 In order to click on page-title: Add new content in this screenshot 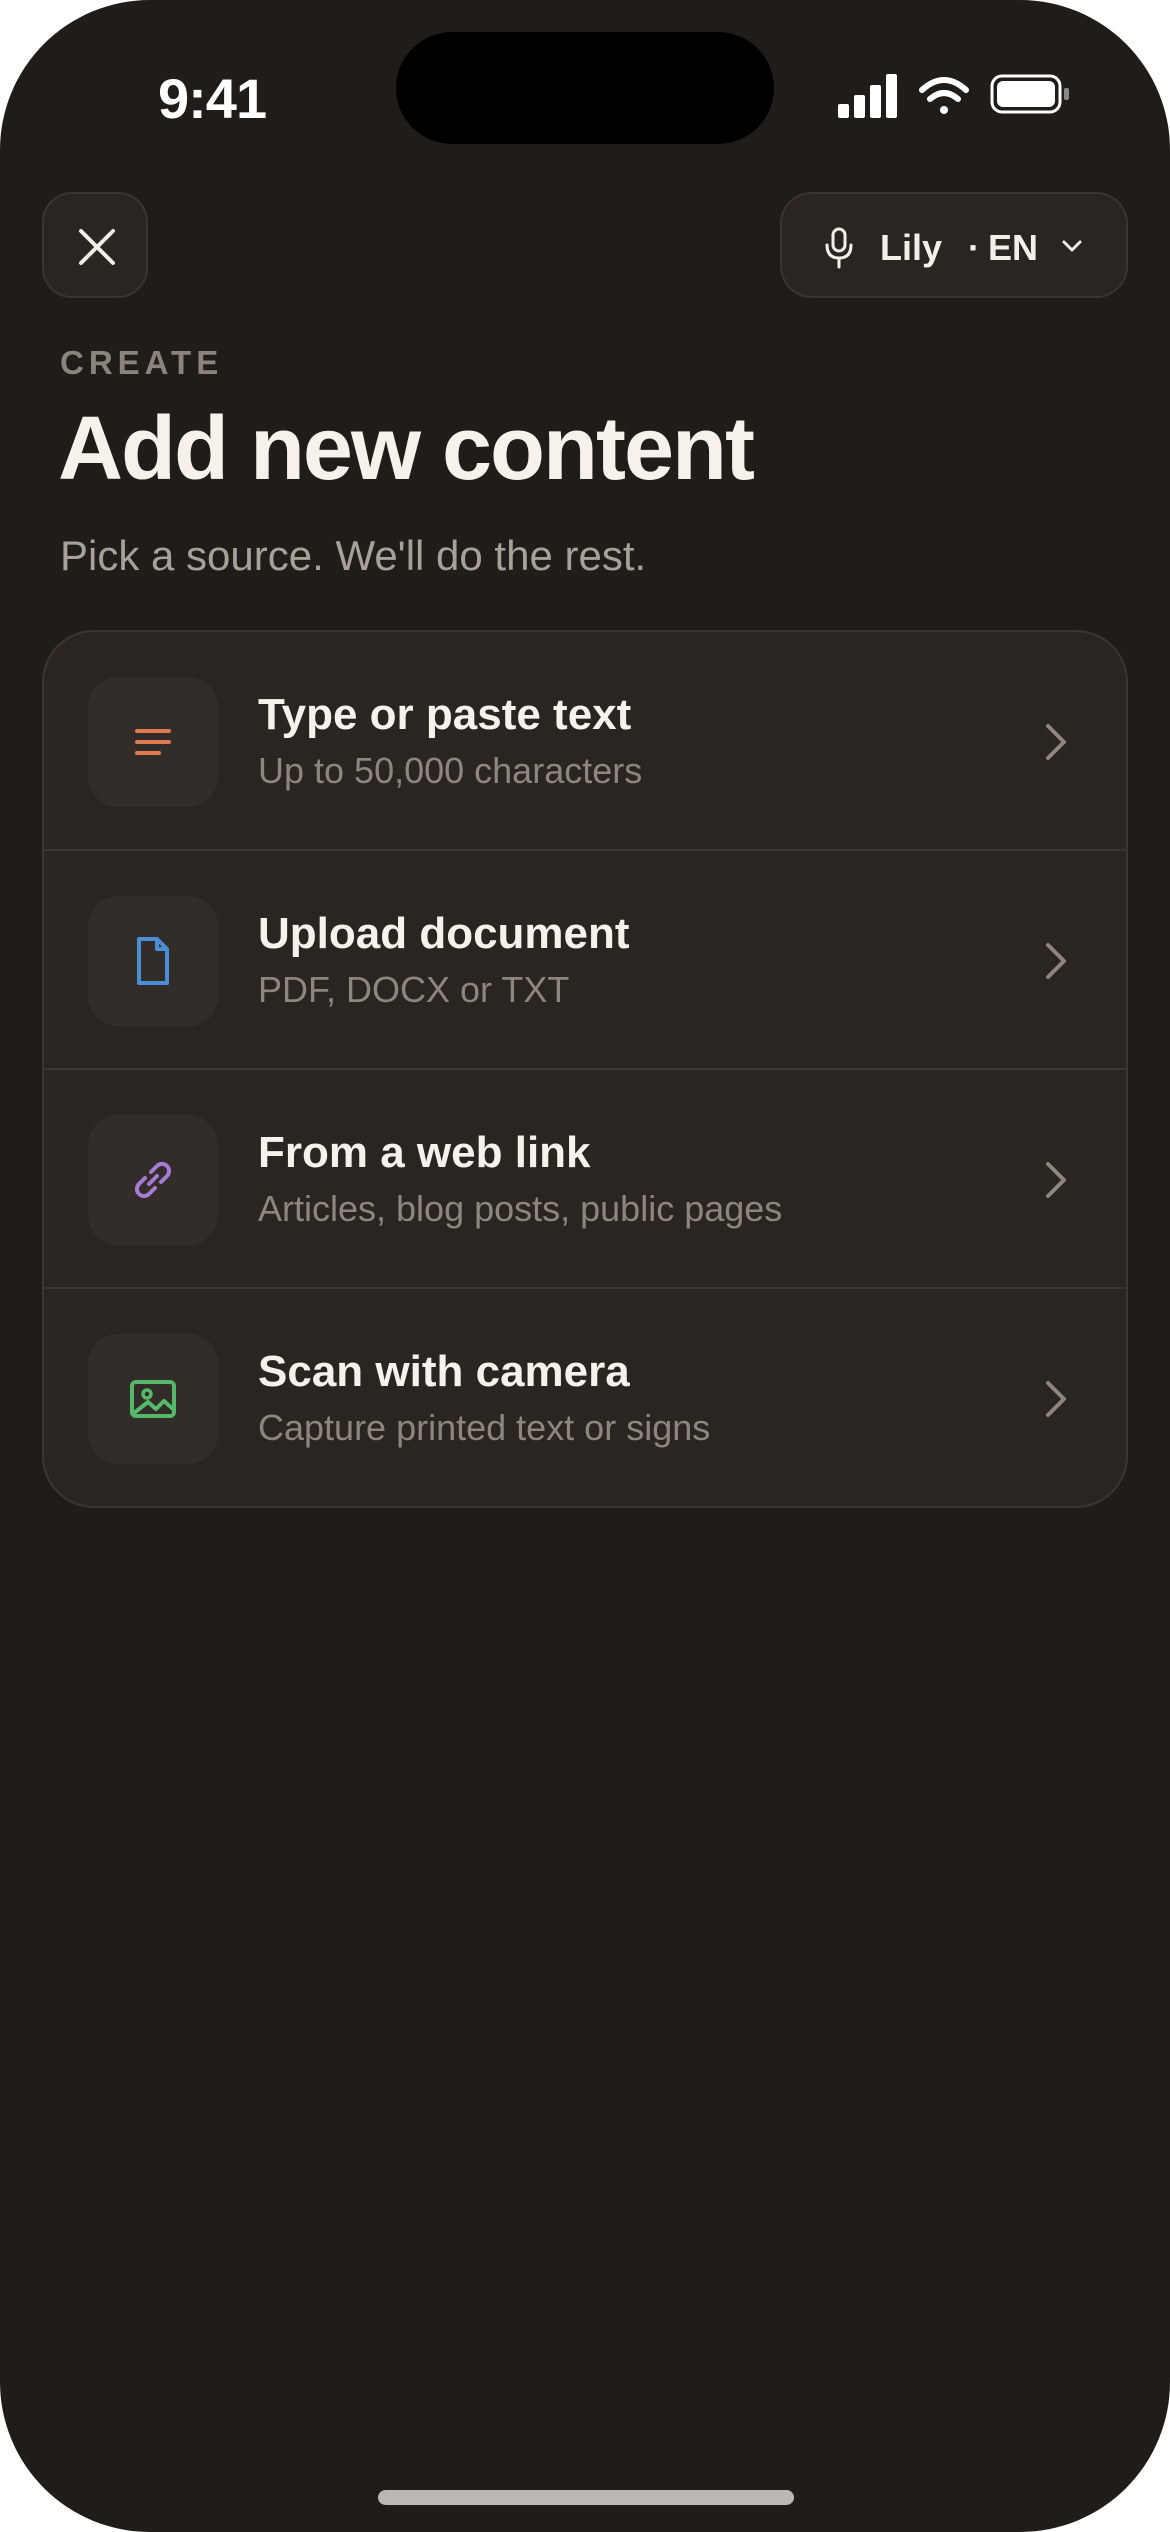, I will do `click(406, 449)`.